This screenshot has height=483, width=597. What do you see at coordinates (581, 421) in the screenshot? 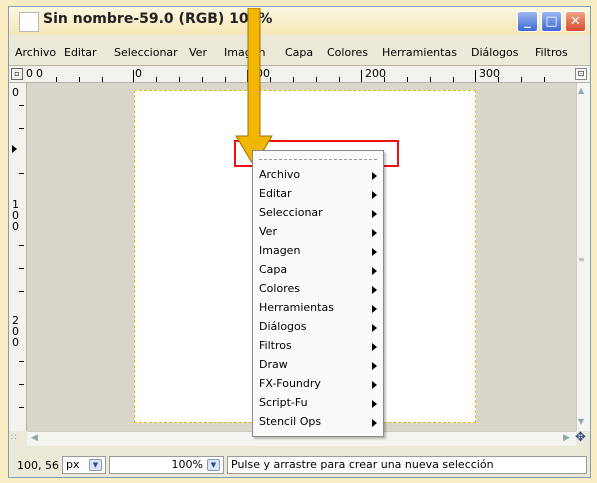
I see `scroll-down-icon: ▼` at bounding box center [581, 421].